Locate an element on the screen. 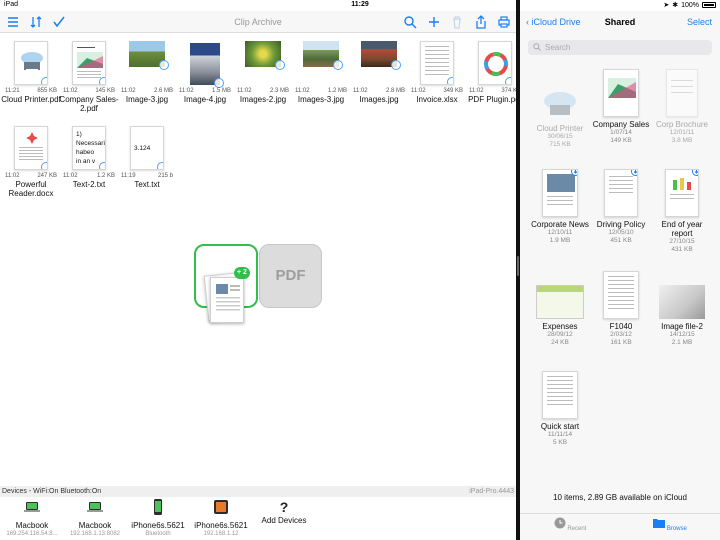  battery-icon is located at coordinates (709, 5).